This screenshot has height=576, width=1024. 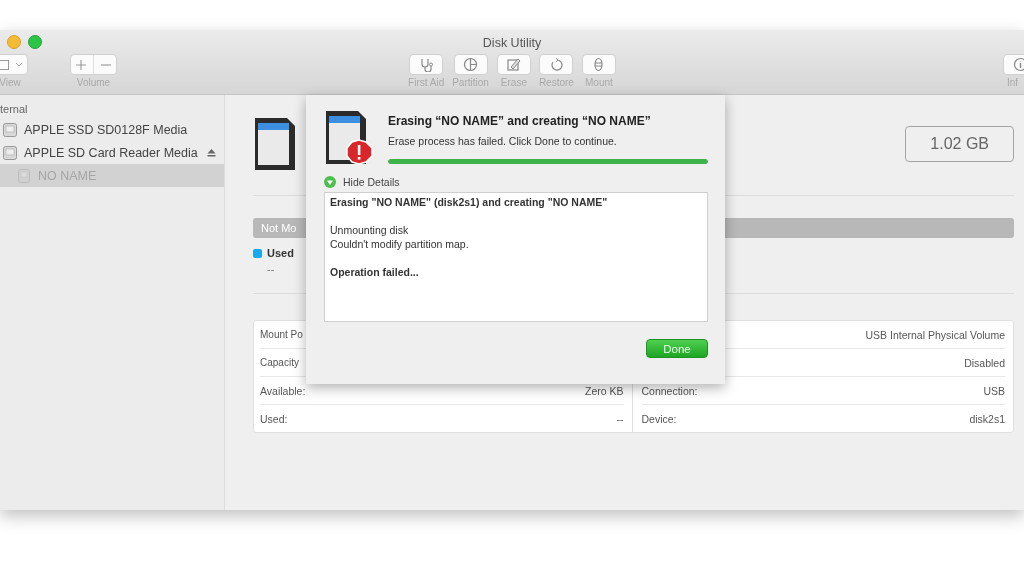 I want to click on legend-value: --, so click(x=271, y=268).